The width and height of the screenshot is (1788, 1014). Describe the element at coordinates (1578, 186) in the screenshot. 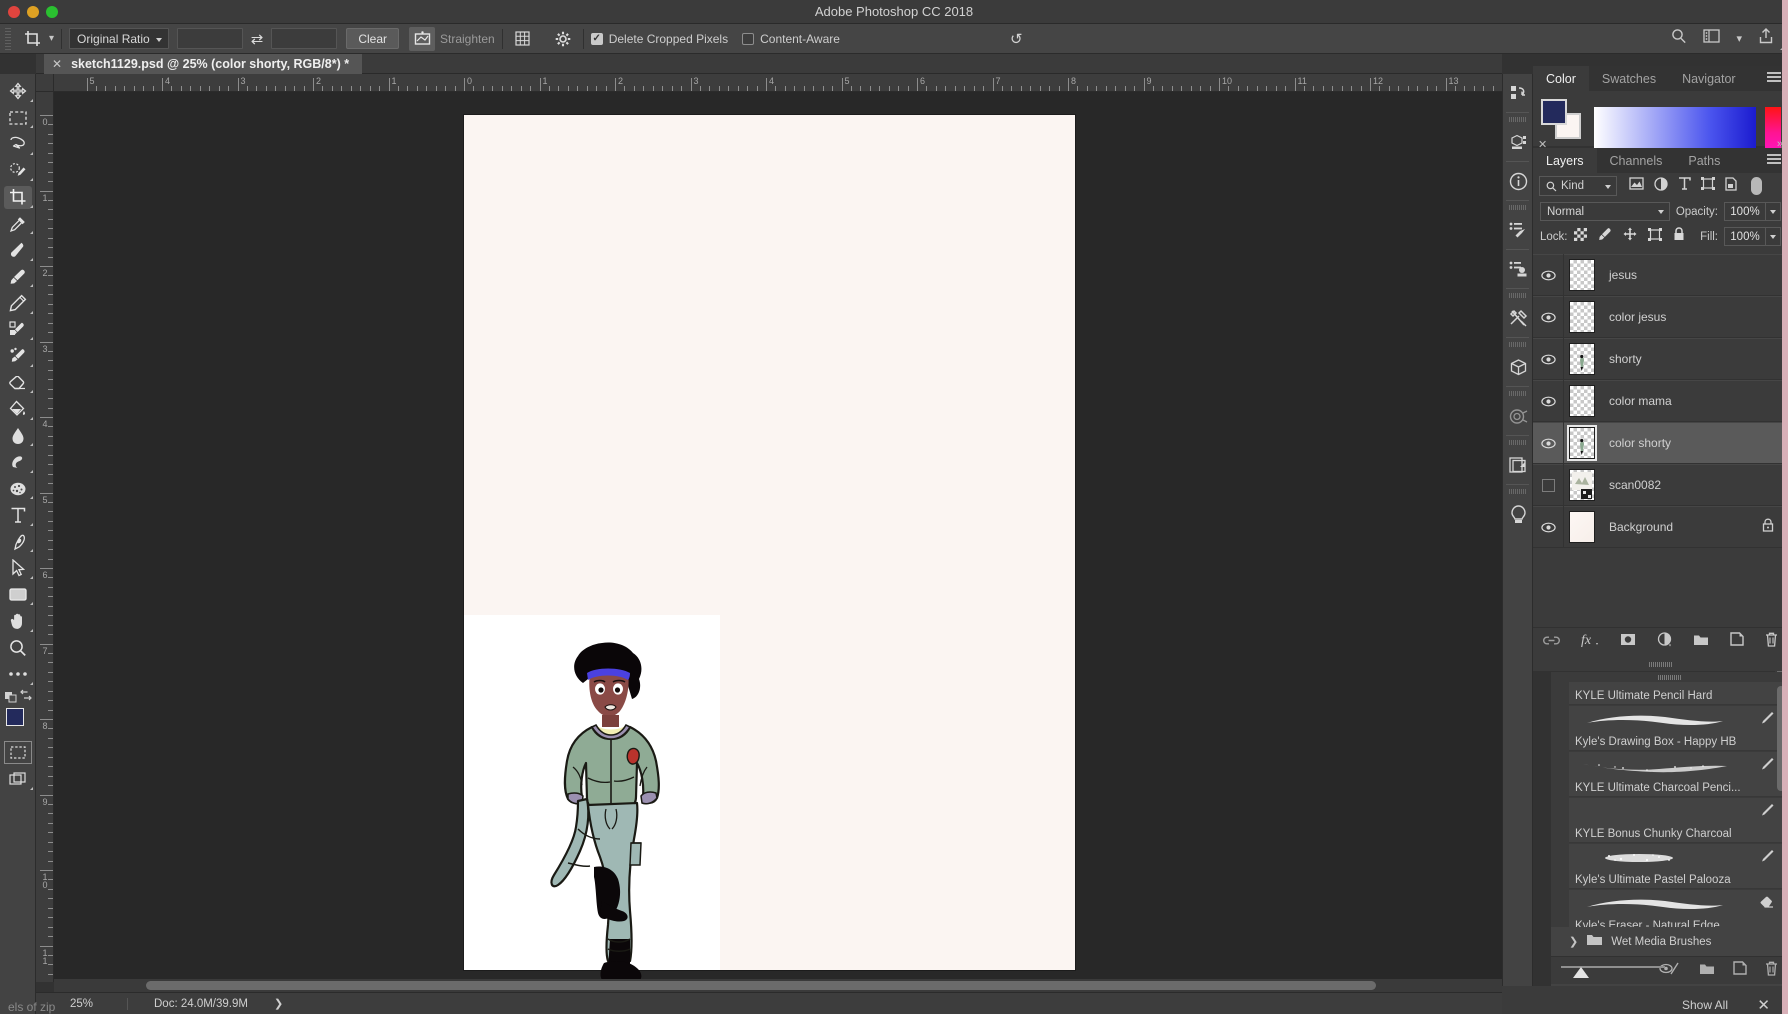

I see `layer-filter-kind-select: Kind` at that location.